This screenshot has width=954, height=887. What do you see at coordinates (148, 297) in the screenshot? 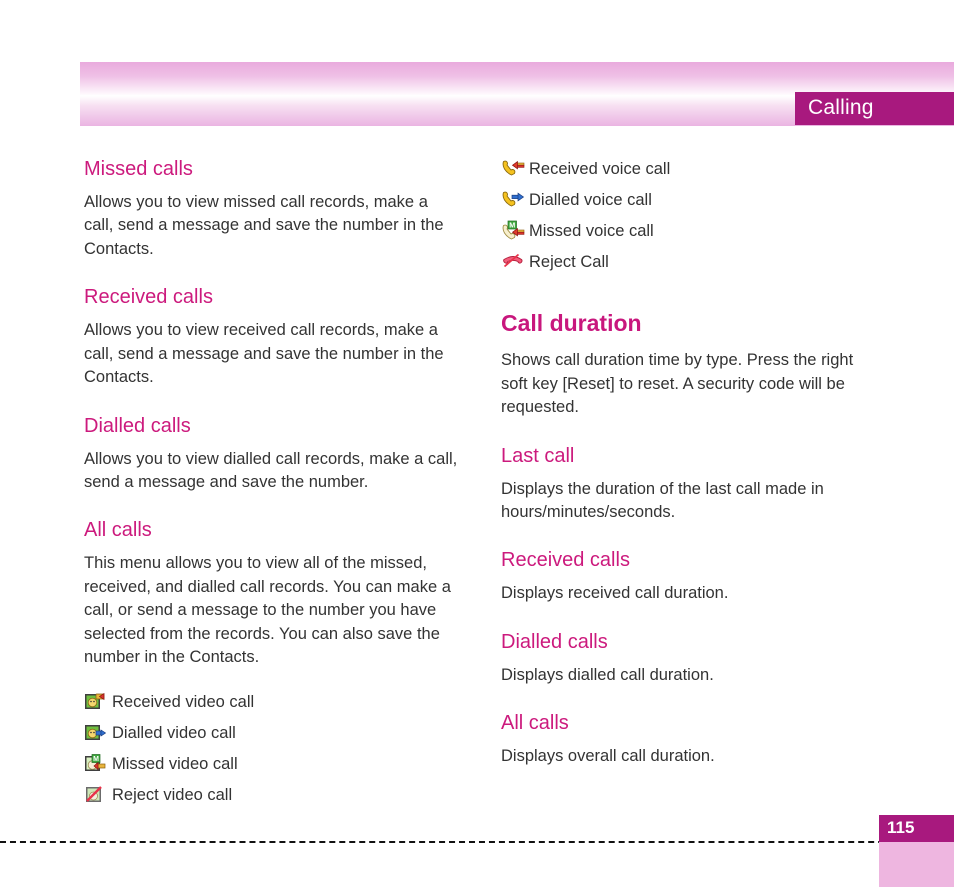
I see `heading-received-calls: Received calls` at bounding box center [148, 297].